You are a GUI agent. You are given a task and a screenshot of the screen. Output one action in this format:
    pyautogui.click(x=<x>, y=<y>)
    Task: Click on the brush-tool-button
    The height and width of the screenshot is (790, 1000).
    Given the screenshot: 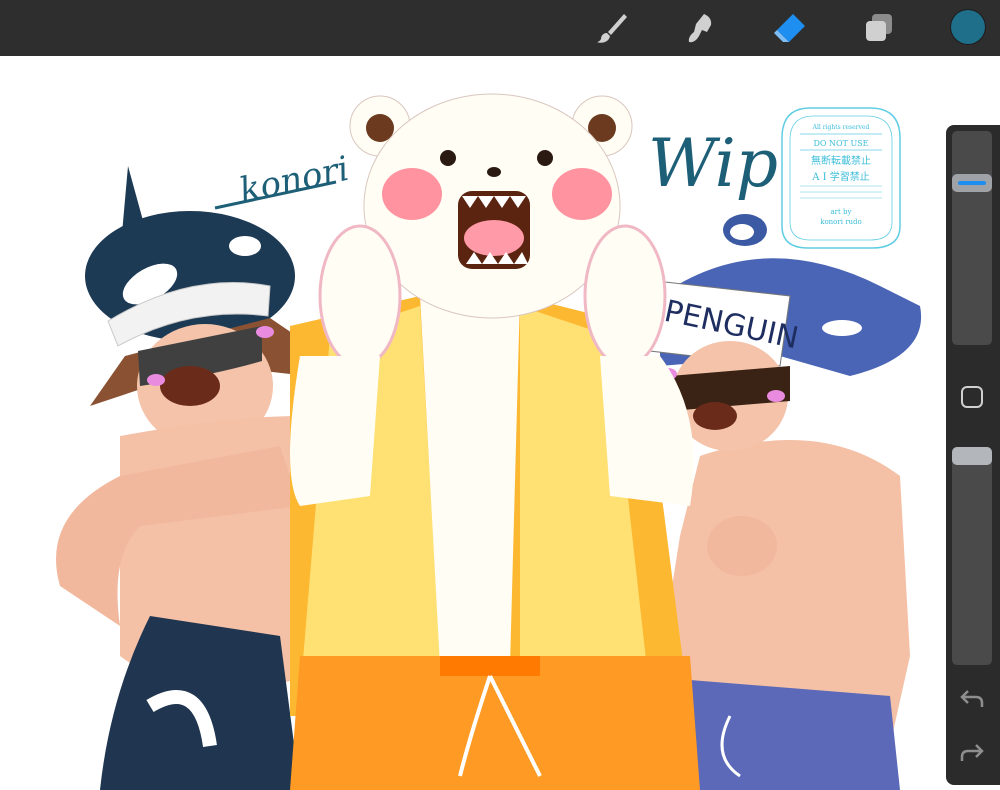 What is the action you would take?
    pyautogui.click(x=612, y=28)
    